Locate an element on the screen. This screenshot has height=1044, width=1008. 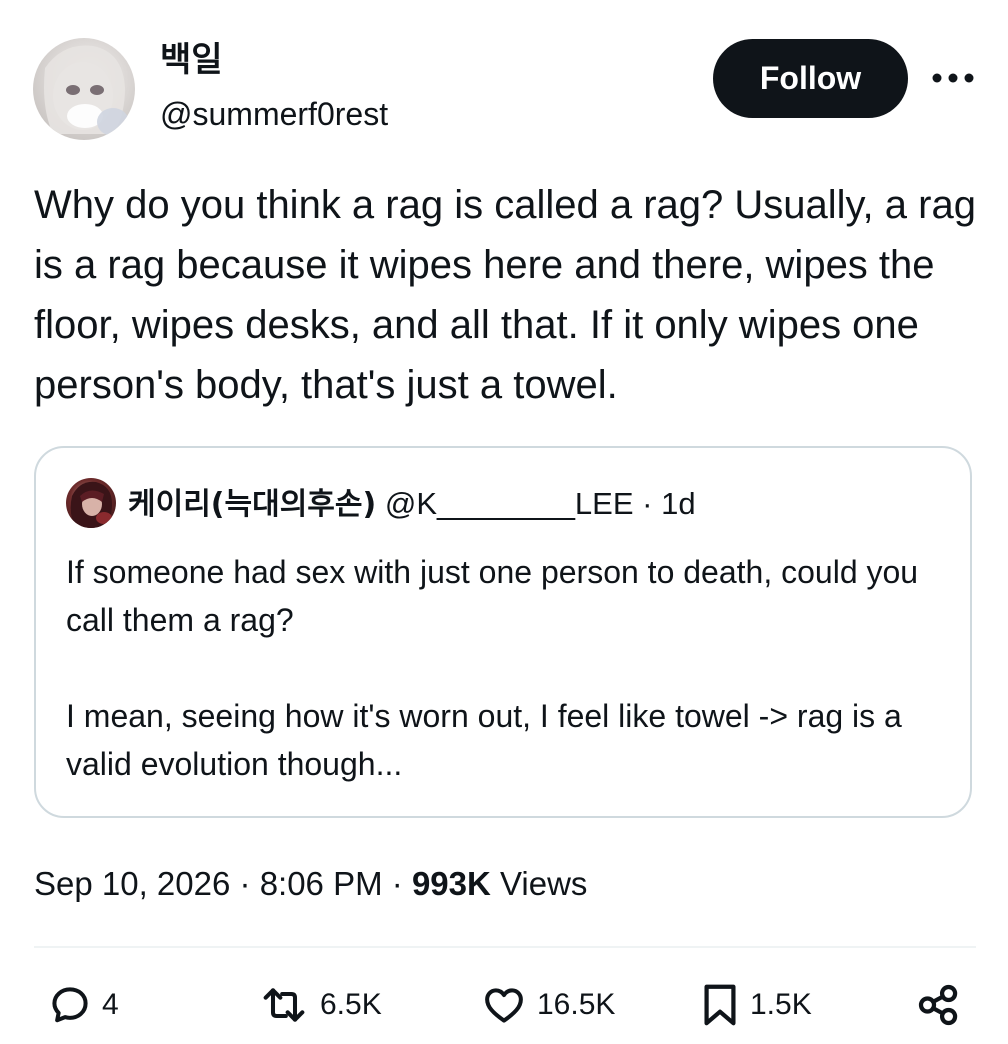
quoted-tweet-header: 케이리(늑대의후손) @K________LEE · 1d is located at coordinates (412, 504).